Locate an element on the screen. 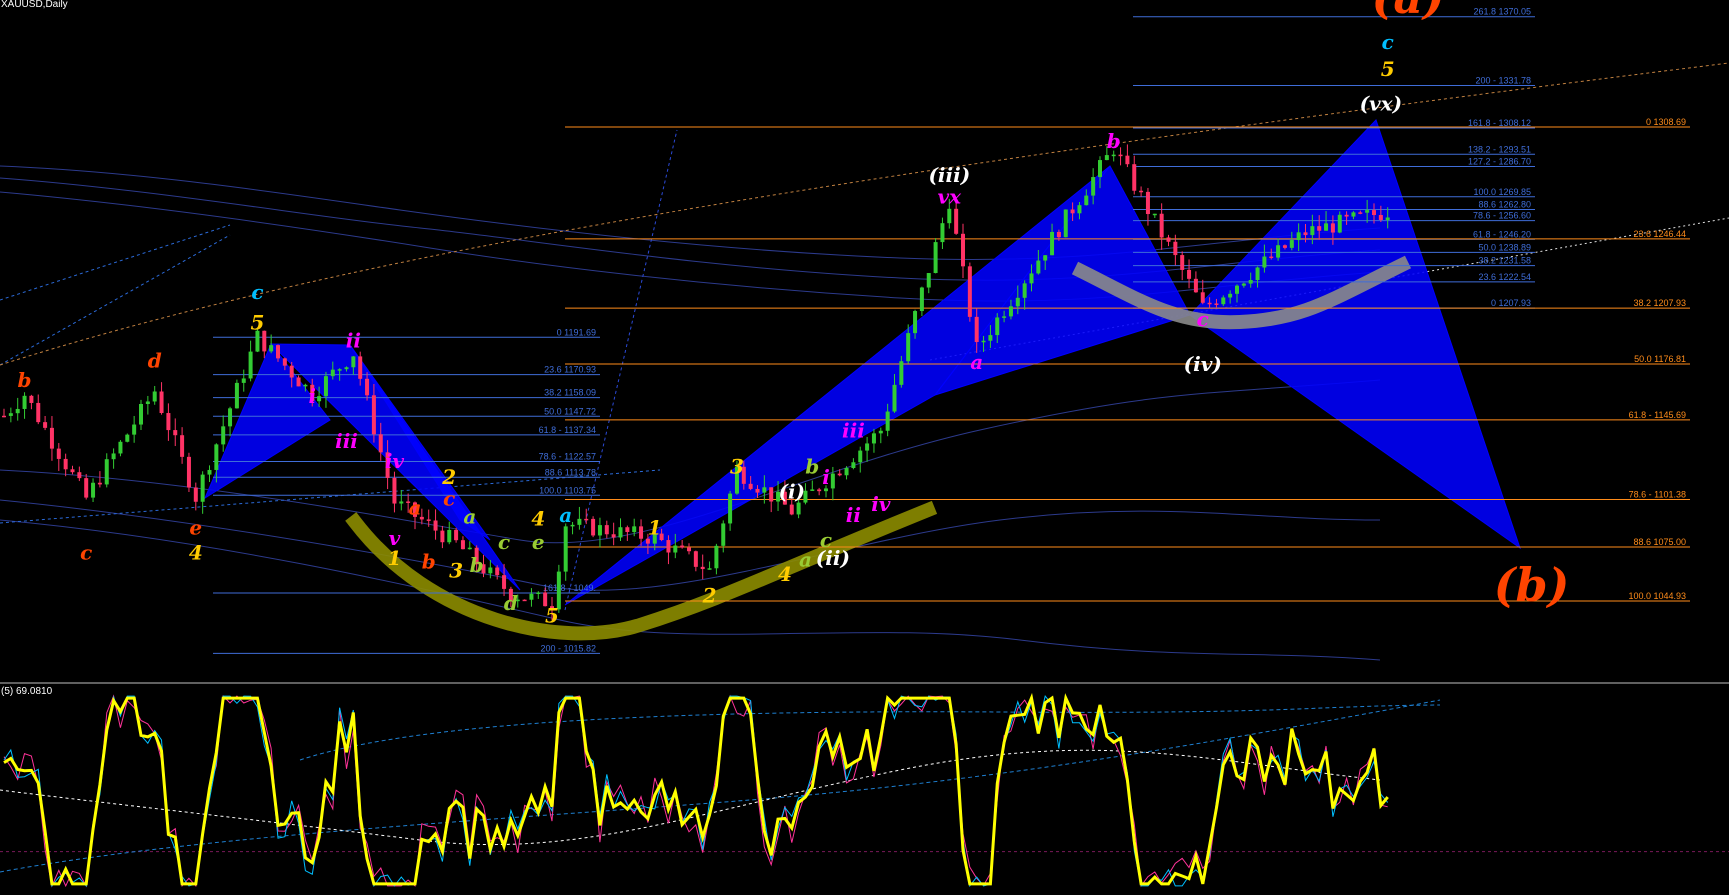 This screenshot has height=895, width=1729. wave-label-36: a is located at coordinates (805, 560).